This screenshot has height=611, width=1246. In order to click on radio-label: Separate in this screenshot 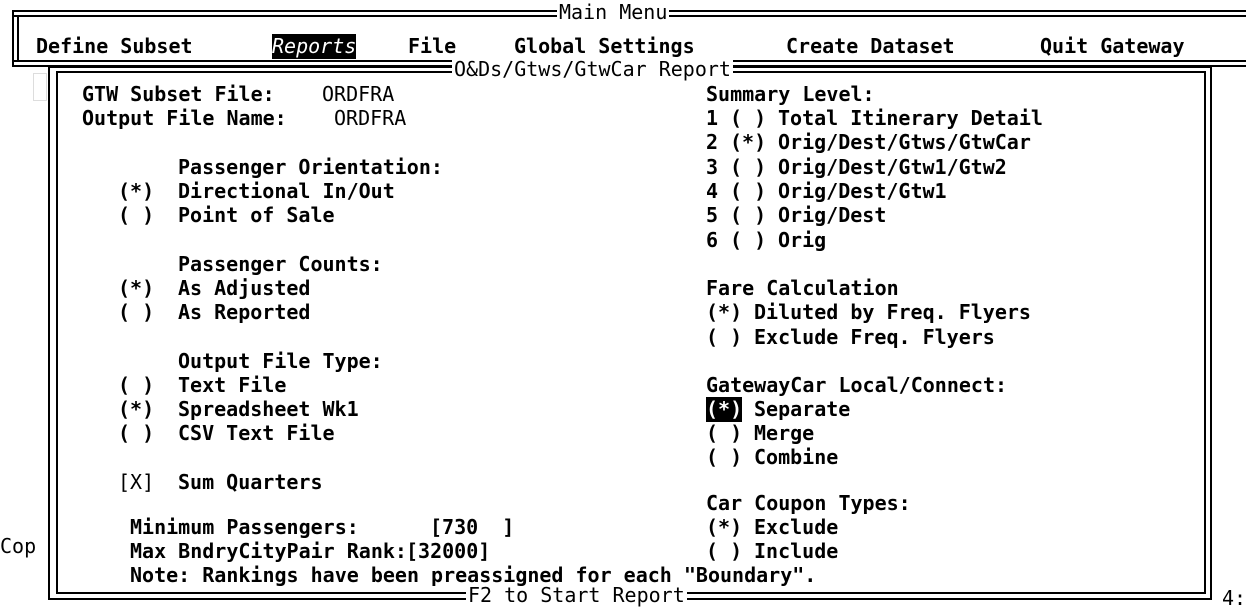, I will do `click(802, 409)`.